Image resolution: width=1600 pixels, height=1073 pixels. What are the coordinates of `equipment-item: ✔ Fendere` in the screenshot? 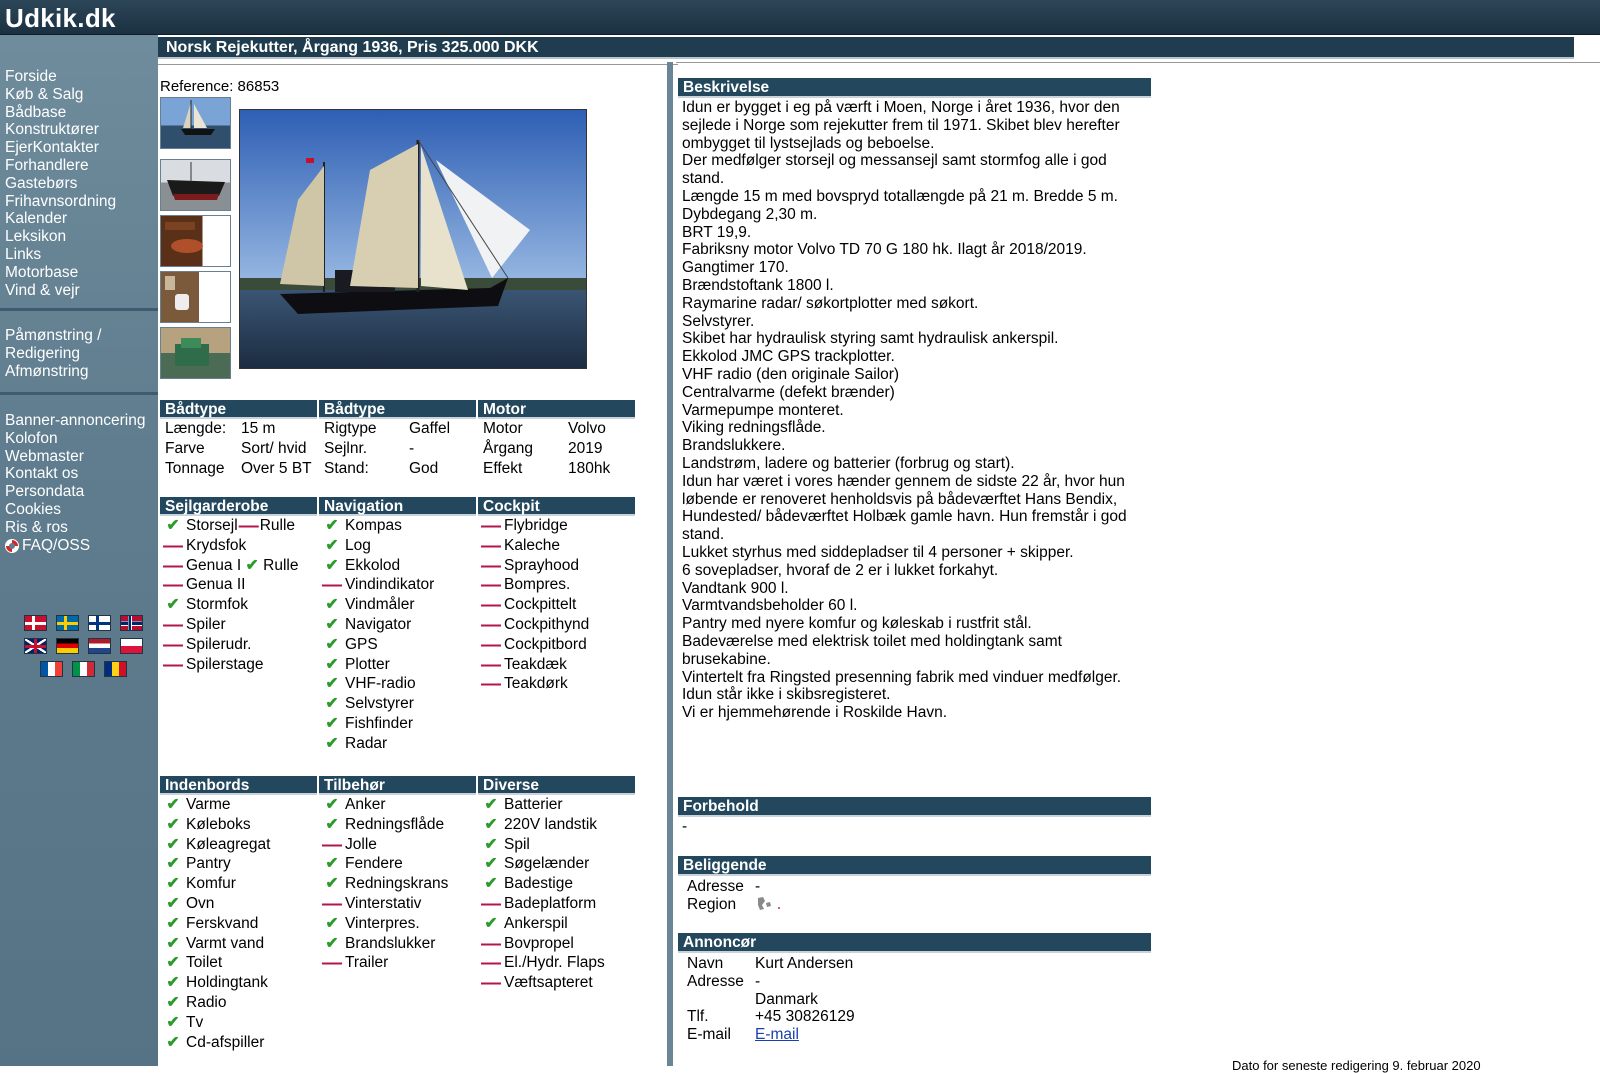 It's located at (398, 864).